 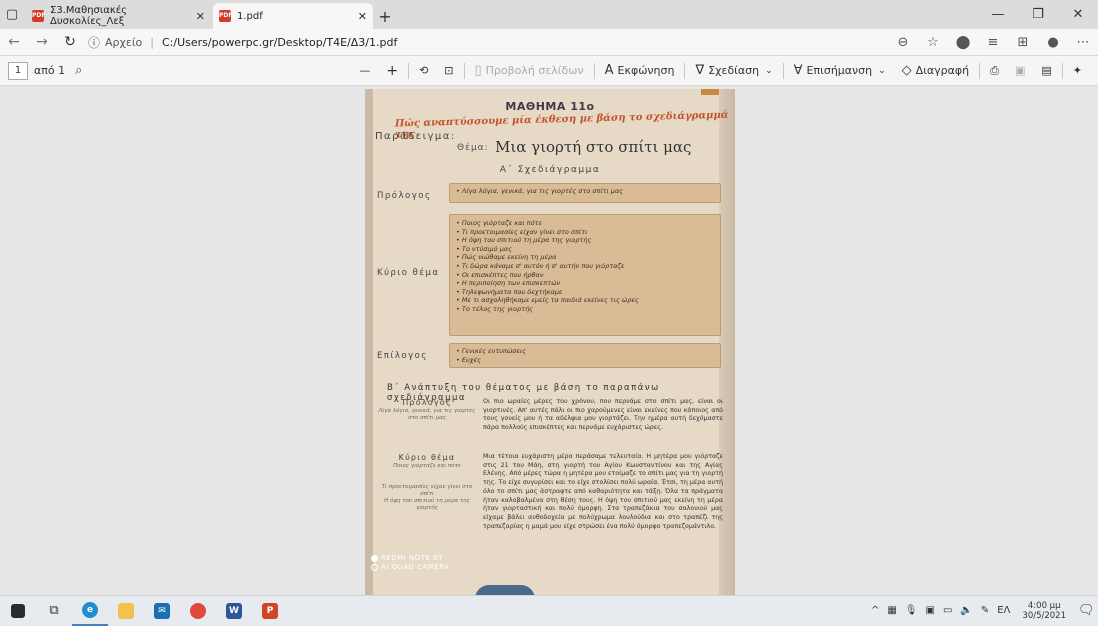 I want to click on volume-icon: 🔈, so click(x=966, y=610).